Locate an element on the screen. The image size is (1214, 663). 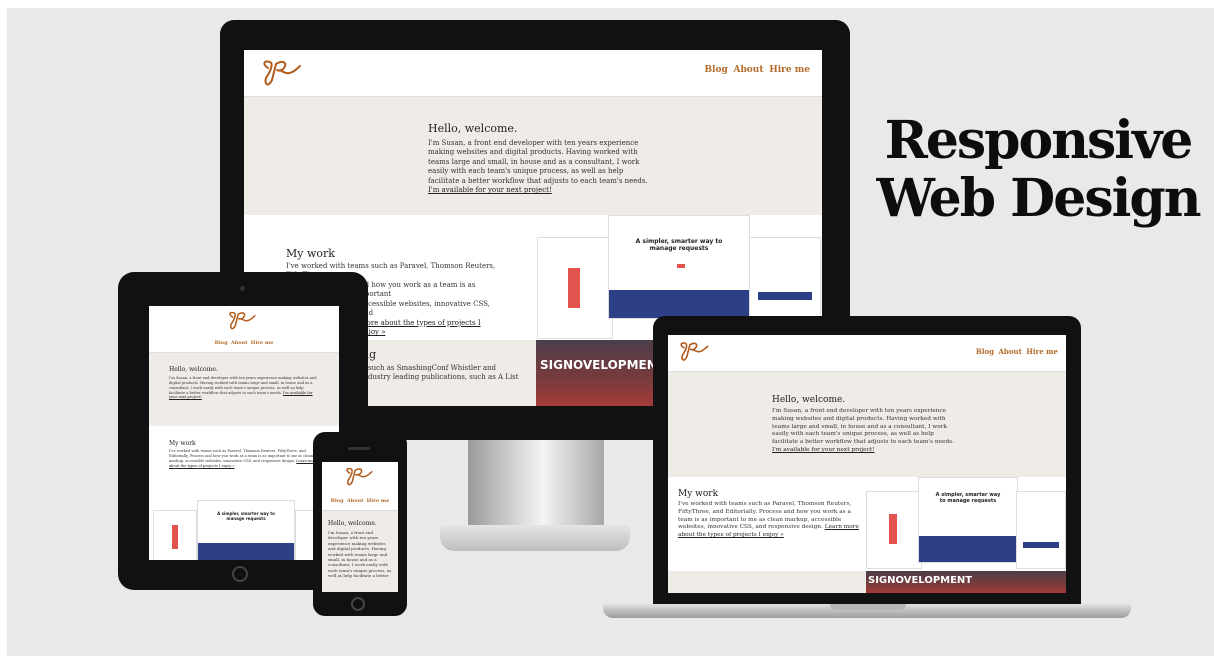
thumb-red-block is located at coordinates (574, 288).